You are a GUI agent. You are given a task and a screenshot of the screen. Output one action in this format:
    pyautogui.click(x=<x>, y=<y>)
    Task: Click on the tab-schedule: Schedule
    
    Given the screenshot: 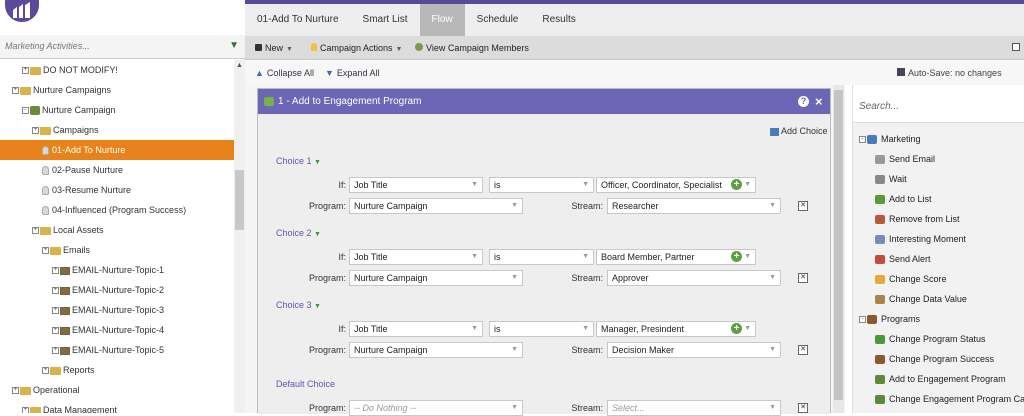 What is the action you would take?
    pyautogui.click(x=498, y=20)
    